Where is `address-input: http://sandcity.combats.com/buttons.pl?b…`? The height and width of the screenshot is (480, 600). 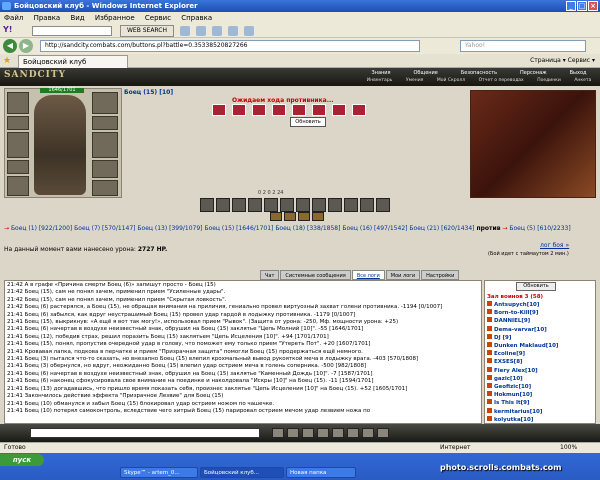 address-input: http://sandcity.combats.com/buttons.pl?b… is located at coordinates (230, 46).